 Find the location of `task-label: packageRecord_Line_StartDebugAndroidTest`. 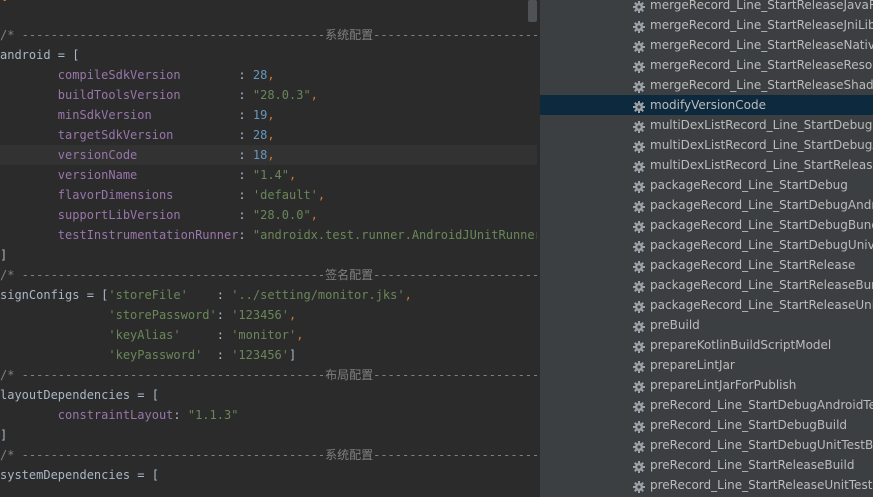

task-label: packageRecord_Line_StartDebugAndroidTest is located at coordinates (761, 205).